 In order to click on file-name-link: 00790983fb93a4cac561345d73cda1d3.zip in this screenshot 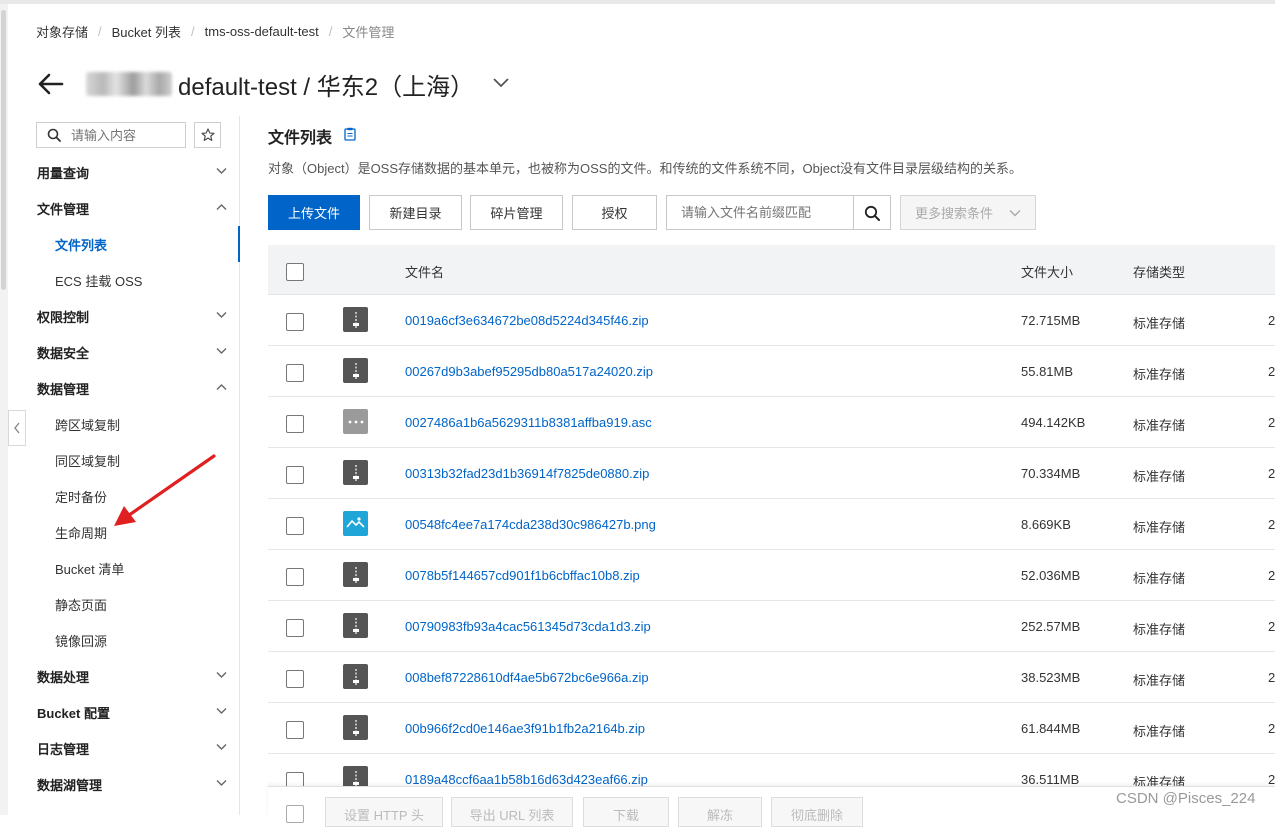, I will do `click(528, 626)`.